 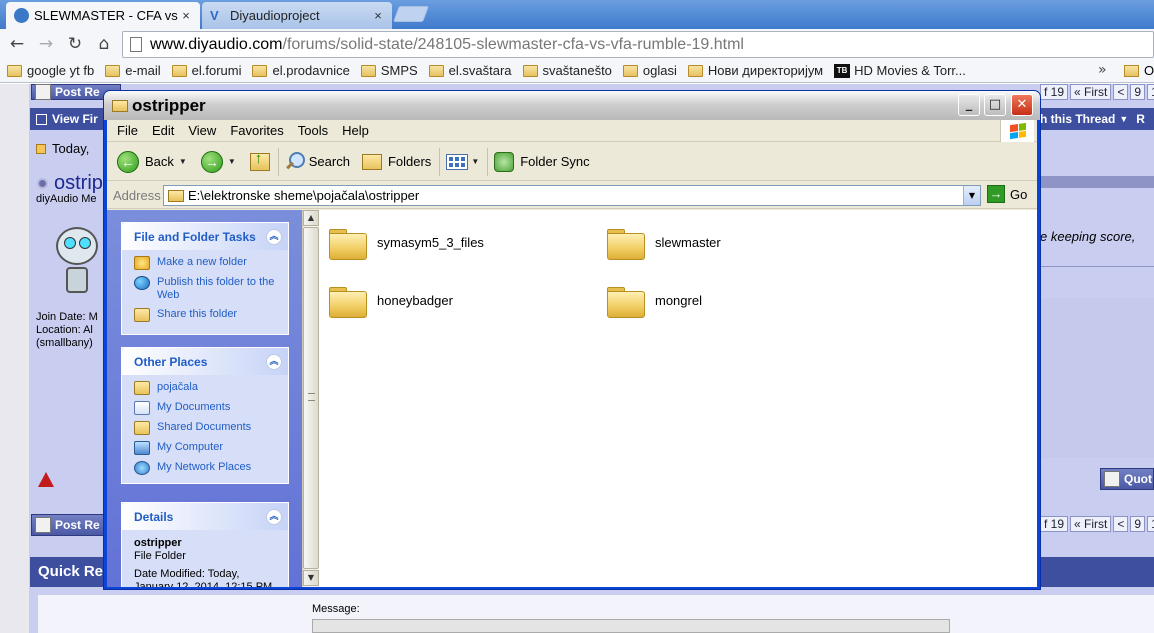 I want to click on place-shared-documents: Shared Documents, so click(x=207, y=428).